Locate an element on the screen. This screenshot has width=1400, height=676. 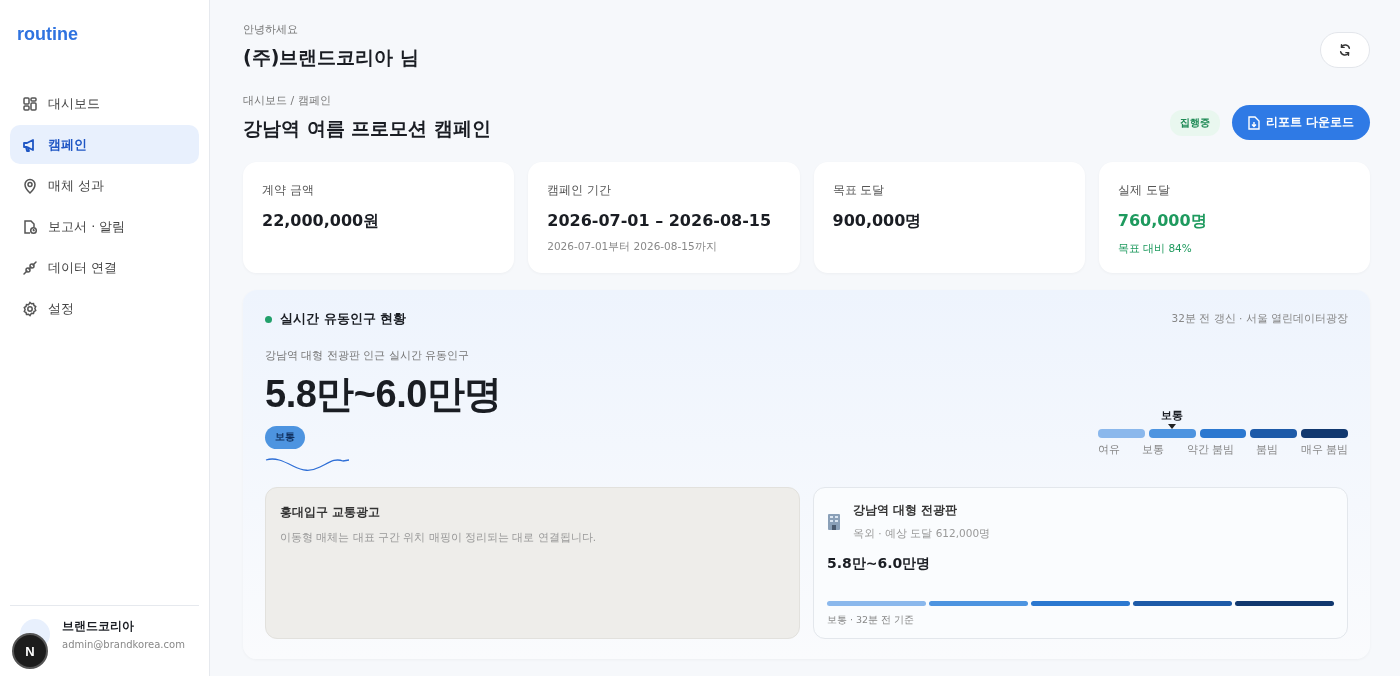
live-dot is located at coordinates (268, 319).